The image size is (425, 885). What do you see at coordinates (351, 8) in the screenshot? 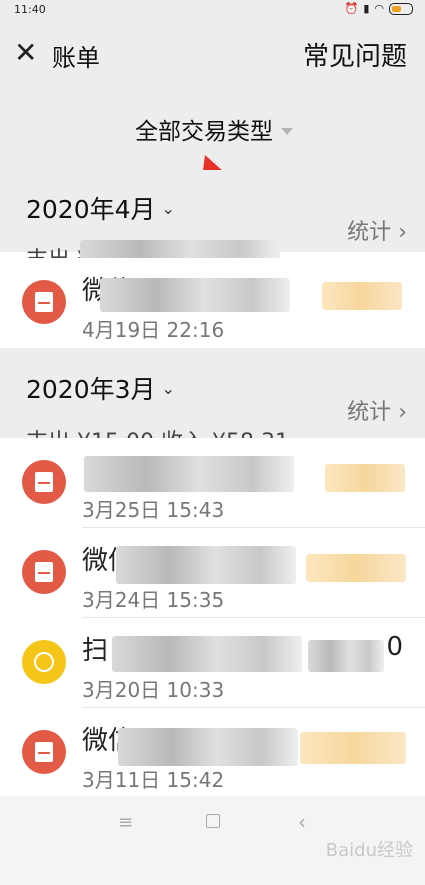
I see `alarm-icon: ⏰` at bounding box center [351, 8].